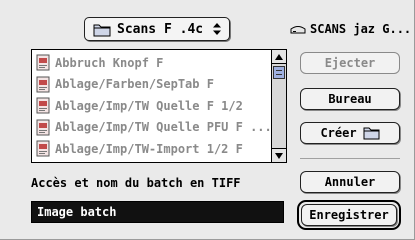 Image resolution: width=415 pixels, height=240 pixels. I want to click on save-button-face: Enregistrer, so click(349, 215).